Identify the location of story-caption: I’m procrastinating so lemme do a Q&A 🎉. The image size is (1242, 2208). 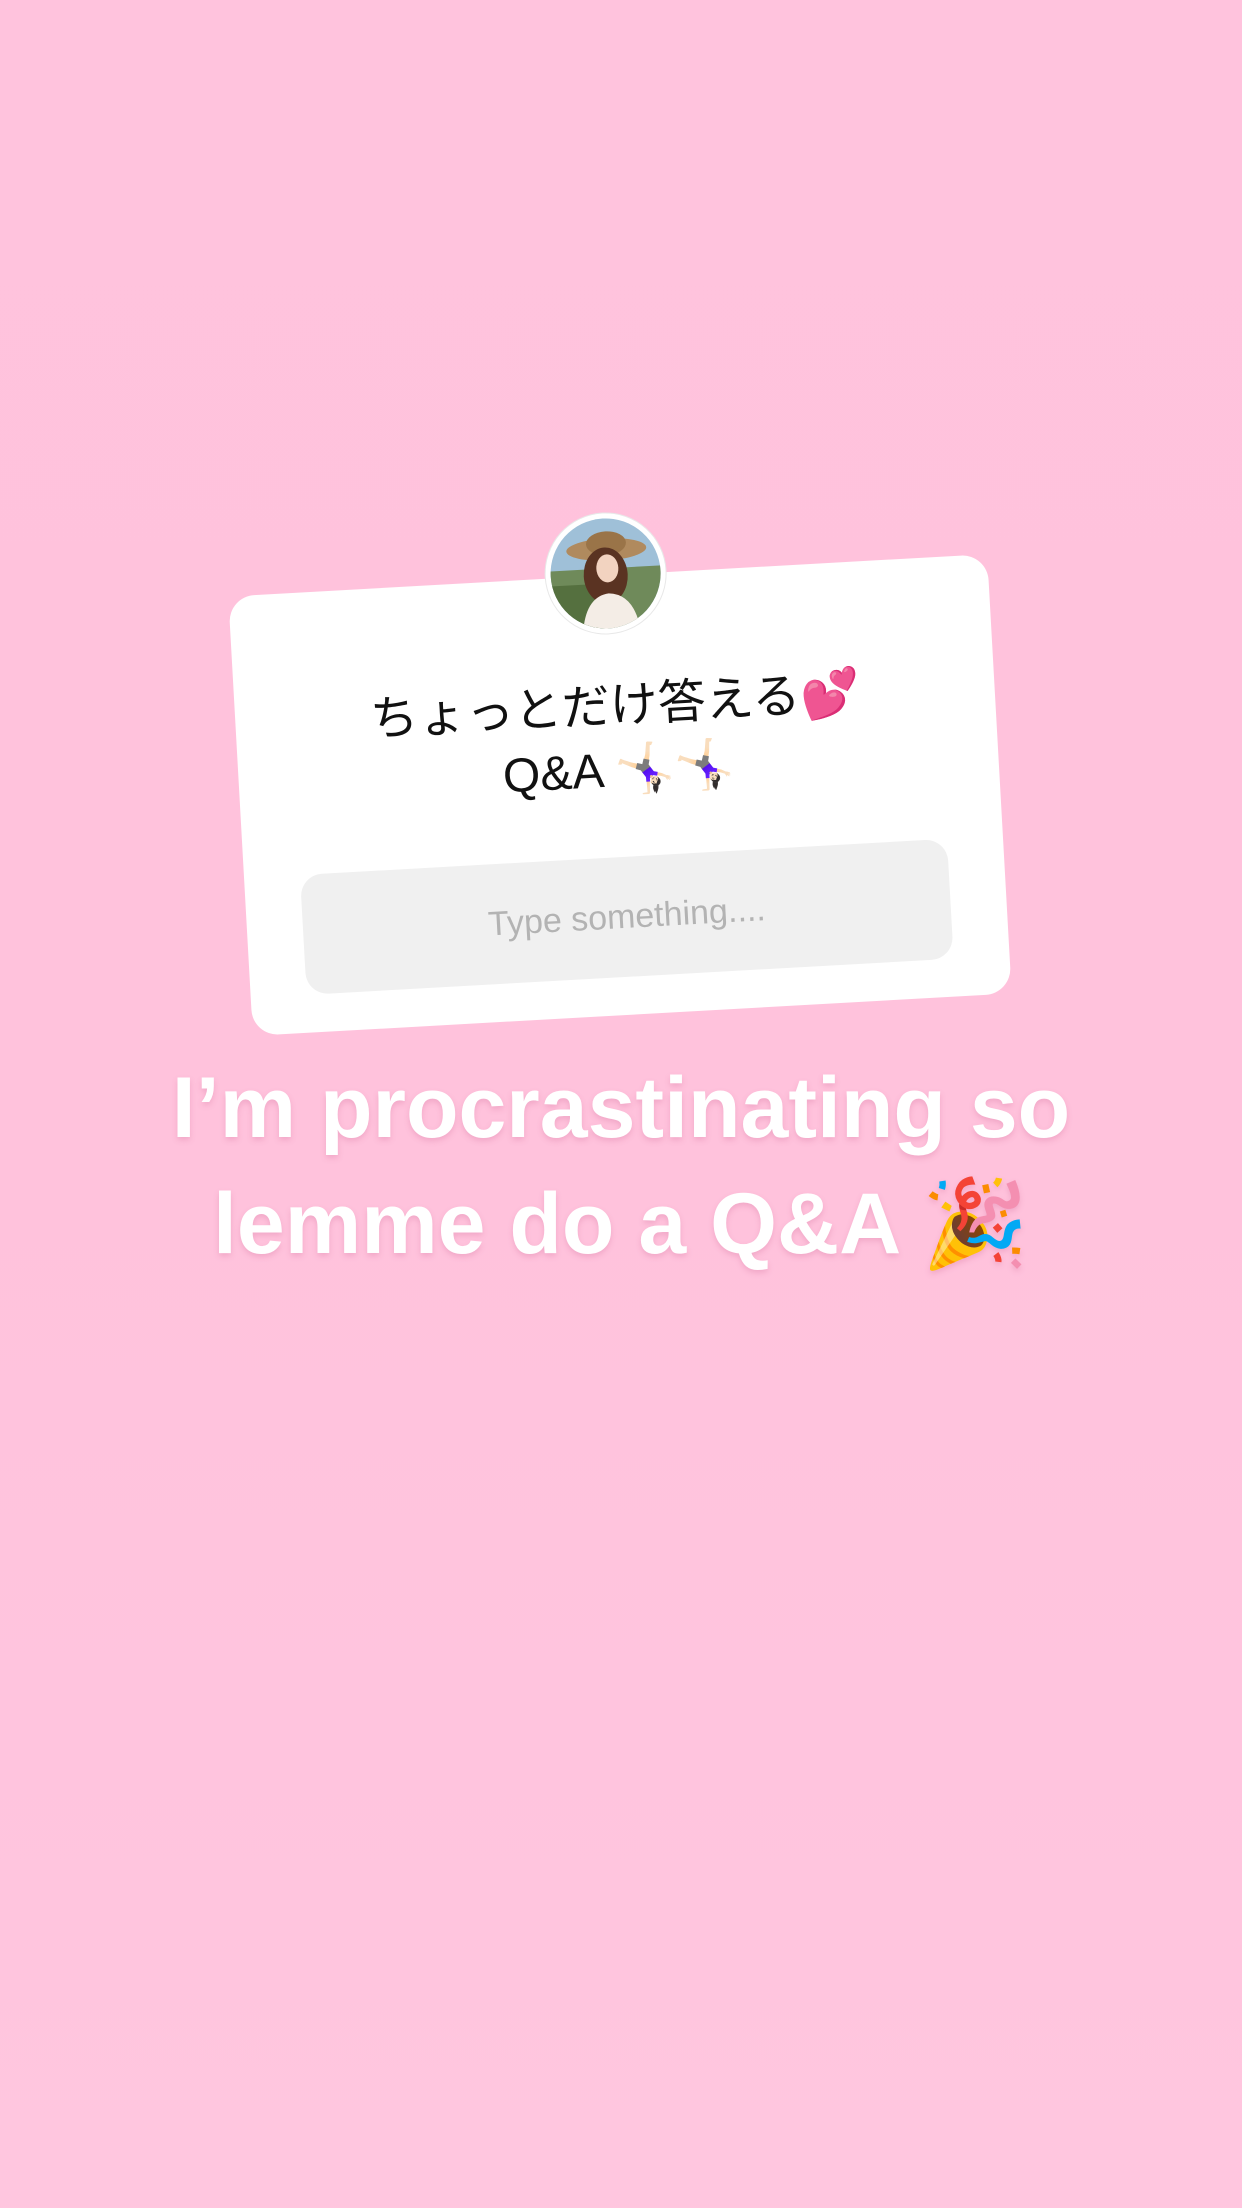
(621, 1166).